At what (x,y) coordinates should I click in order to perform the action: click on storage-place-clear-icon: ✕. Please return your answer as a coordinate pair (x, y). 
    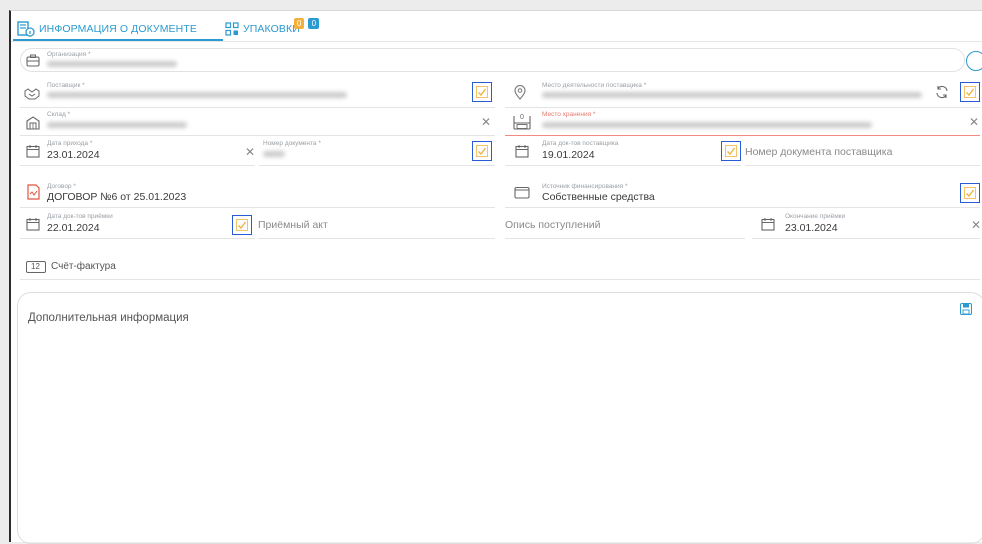
    Looking at the image, I should click on (974, 122).